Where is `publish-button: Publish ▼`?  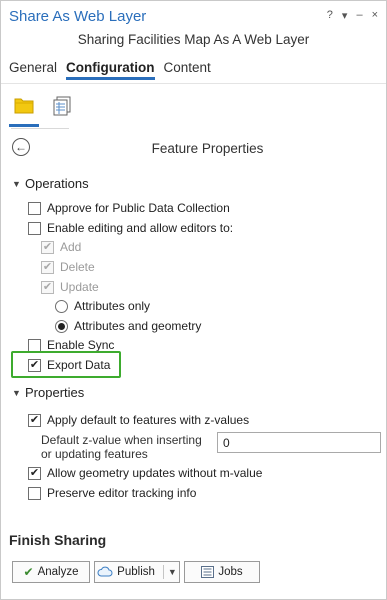
publish-button: Publish ▼ is located at coordinates (137, 572).